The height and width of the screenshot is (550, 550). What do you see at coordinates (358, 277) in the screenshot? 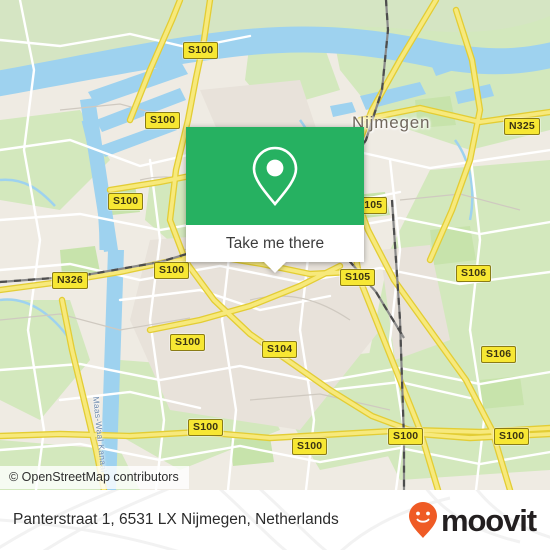
I see `road-shield: S105` at bounding box center [358, 277].